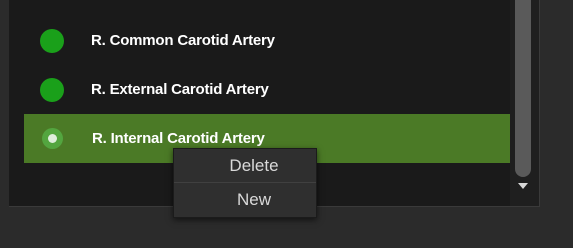  What do you see at coordinates (183, 40) in the screenshot?
I see `list-item-label: R. Common Carotid Artery` at bounding box center [183, 40].